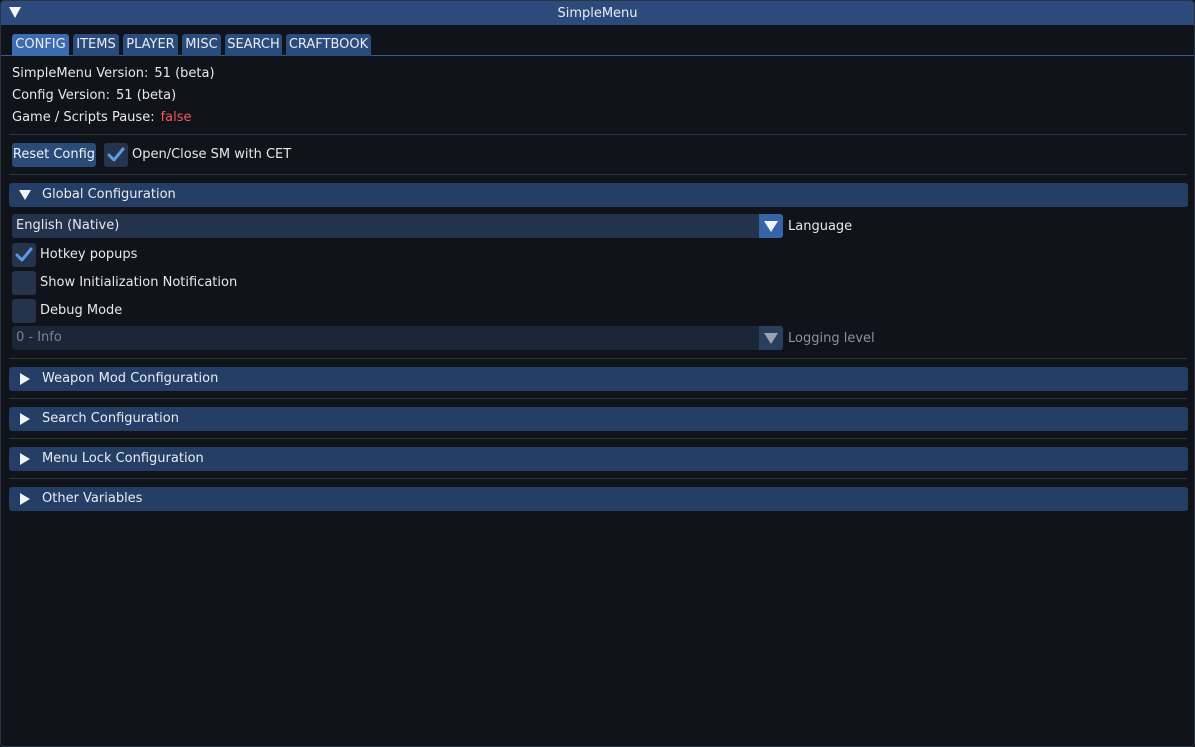 This screenshot has height=747, width=1195. Describe the element at coordinates (24, 311) in the screenshot. I see `debug-mode-checkbox` at that location.